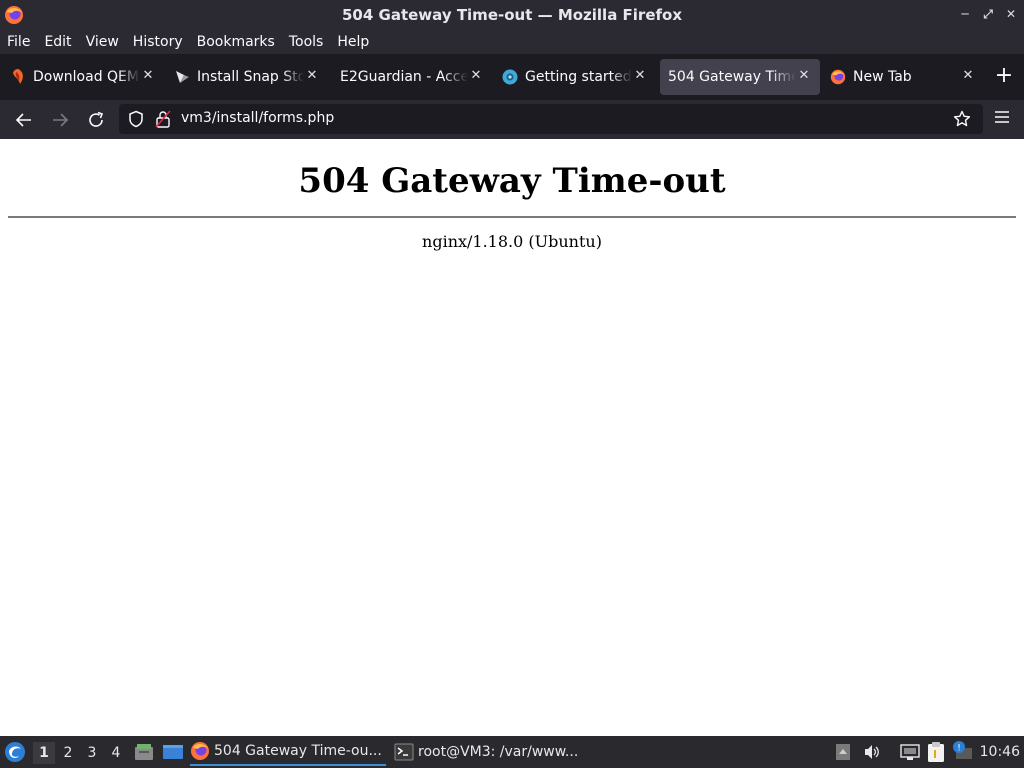 The height and width of the screenshot is (768, 1024). Describe the element at coordinates (963, 753) in the screenshot. I see `notification-icon: !` at that location.